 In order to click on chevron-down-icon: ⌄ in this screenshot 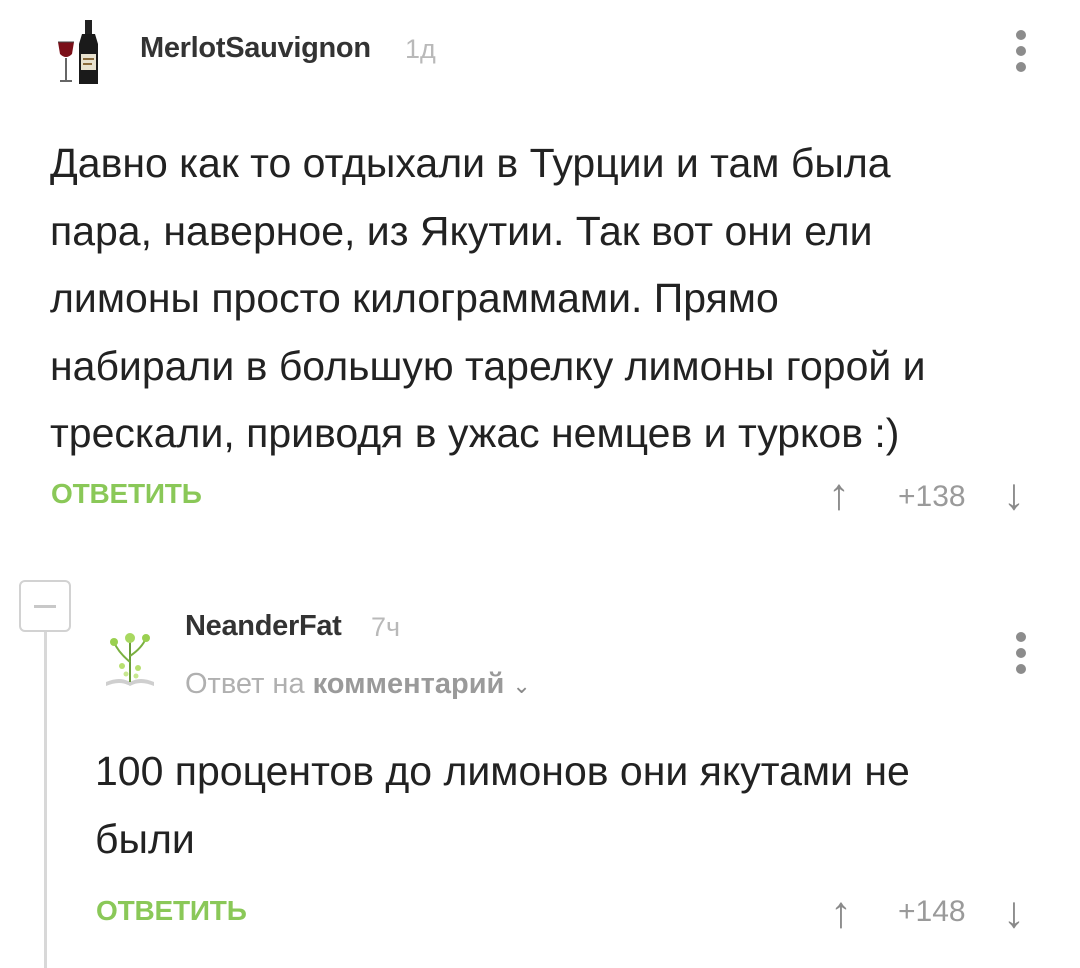, I will do `click(521, 685)`.